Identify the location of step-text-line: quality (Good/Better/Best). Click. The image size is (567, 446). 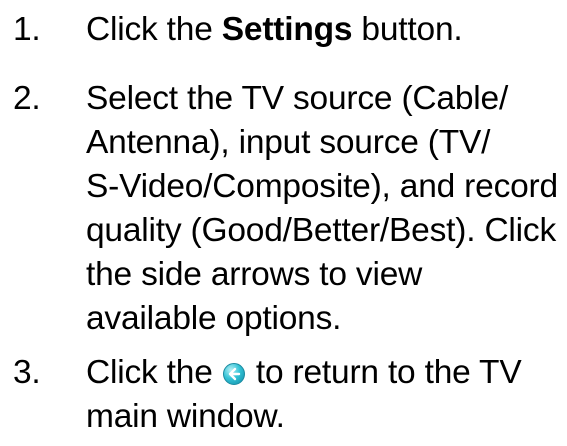
(321, 230).